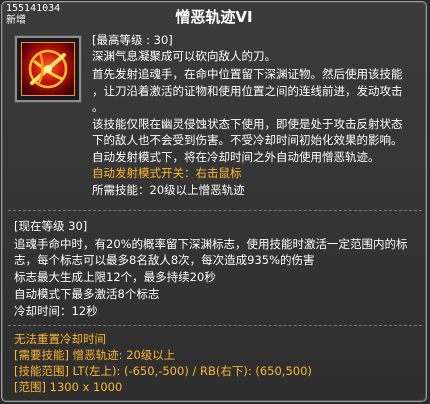 The height and width of the screenshot is (404, 430). I want to click on desc-line-6: 下的敌人也不会受到伤害。不受冷却时间初始化效果的影响。, so click(247, 140).